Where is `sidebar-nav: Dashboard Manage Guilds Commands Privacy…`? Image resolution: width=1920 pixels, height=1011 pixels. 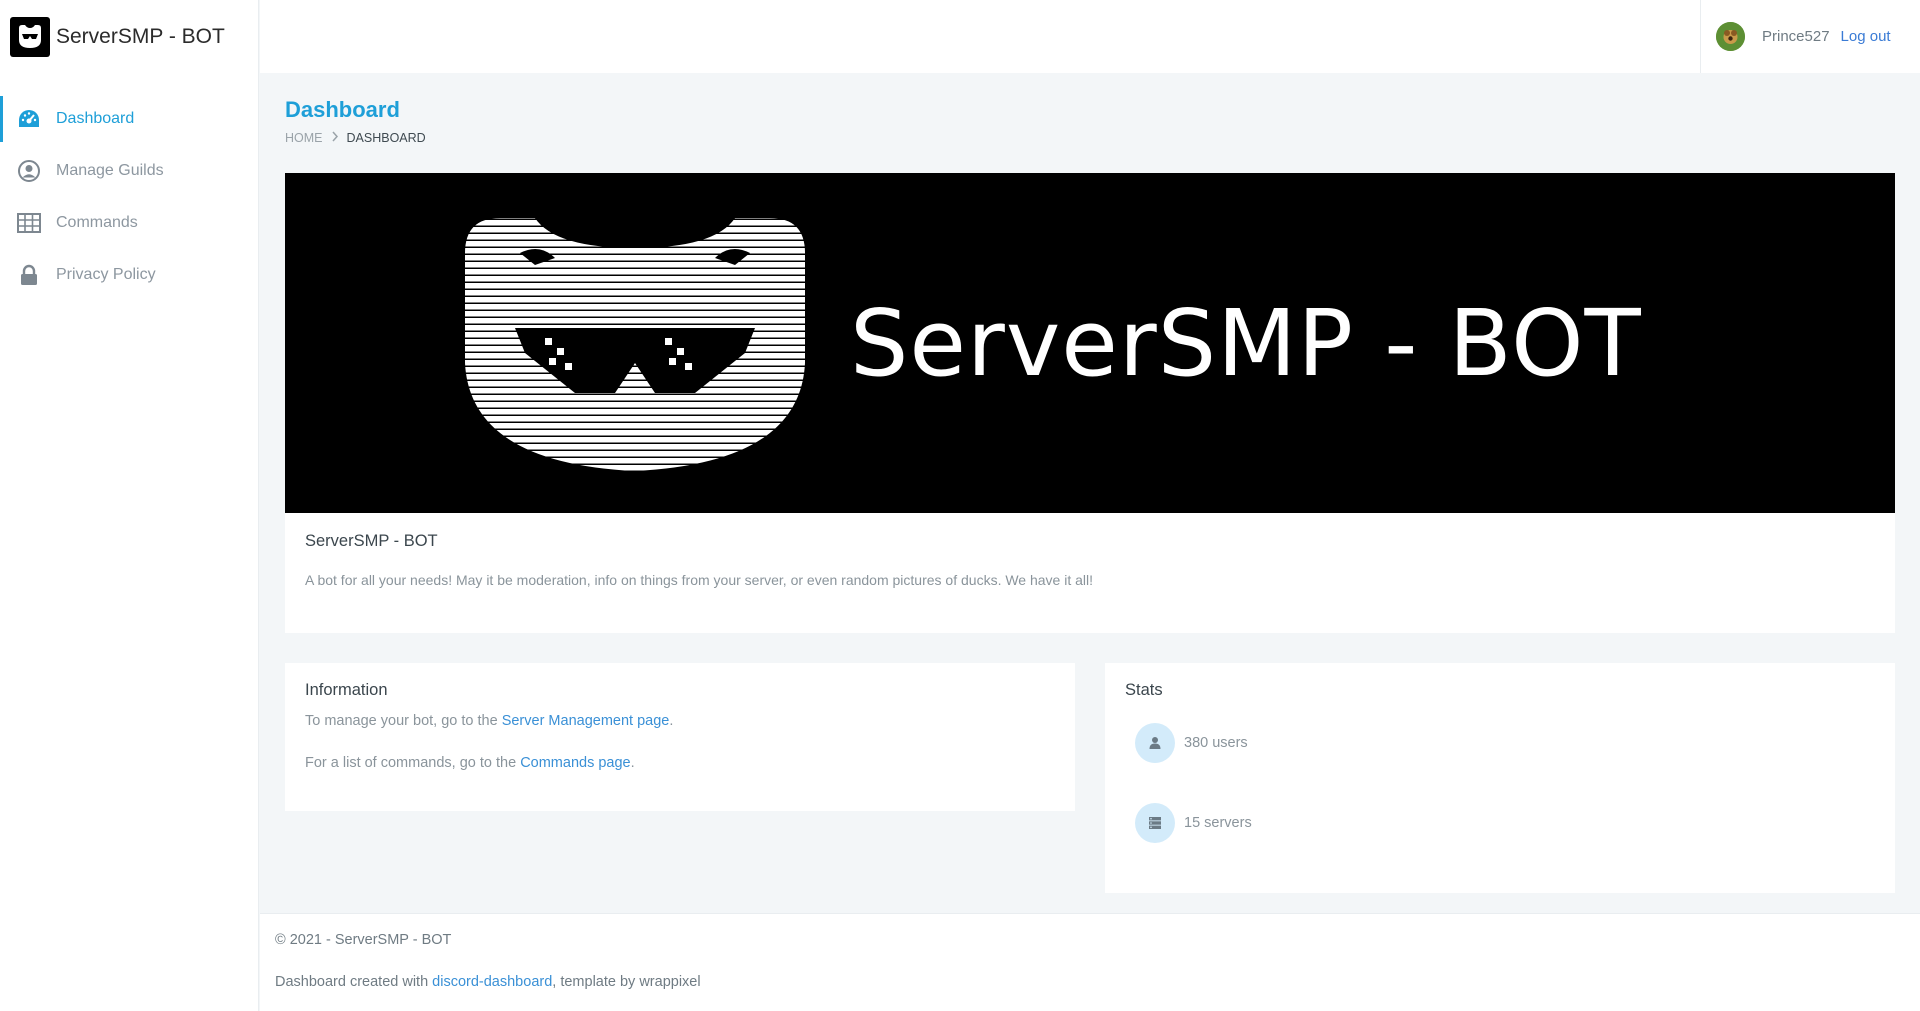 sidebar-nav: Dashboard Manage Guilds Commands Privacy… is located at coordinates (129, 197).